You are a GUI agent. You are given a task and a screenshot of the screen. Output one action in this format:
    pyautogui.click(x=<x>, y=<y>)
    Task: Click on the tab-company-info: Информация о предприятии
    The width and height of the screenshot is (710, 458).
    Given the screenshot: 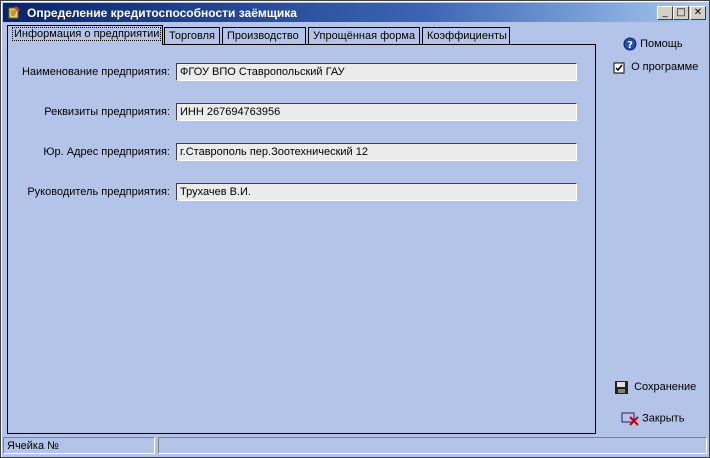 What is the action you would take?
    pyautogui.click(x=85, y=35)
    